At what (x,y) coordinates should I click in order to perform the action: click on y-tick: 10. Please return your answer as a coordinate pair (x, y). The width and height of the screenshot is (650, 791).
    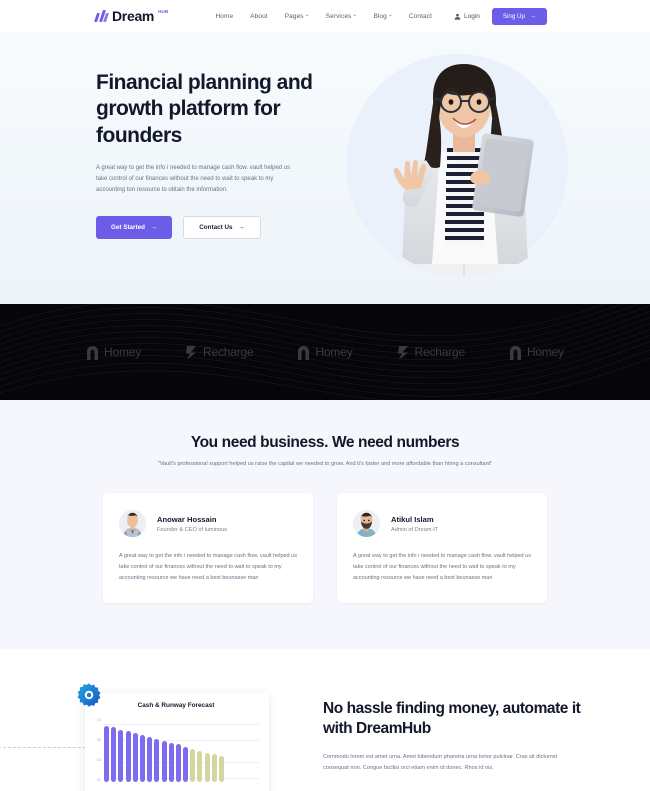
    Looking at the image, I should click on (99, 720).